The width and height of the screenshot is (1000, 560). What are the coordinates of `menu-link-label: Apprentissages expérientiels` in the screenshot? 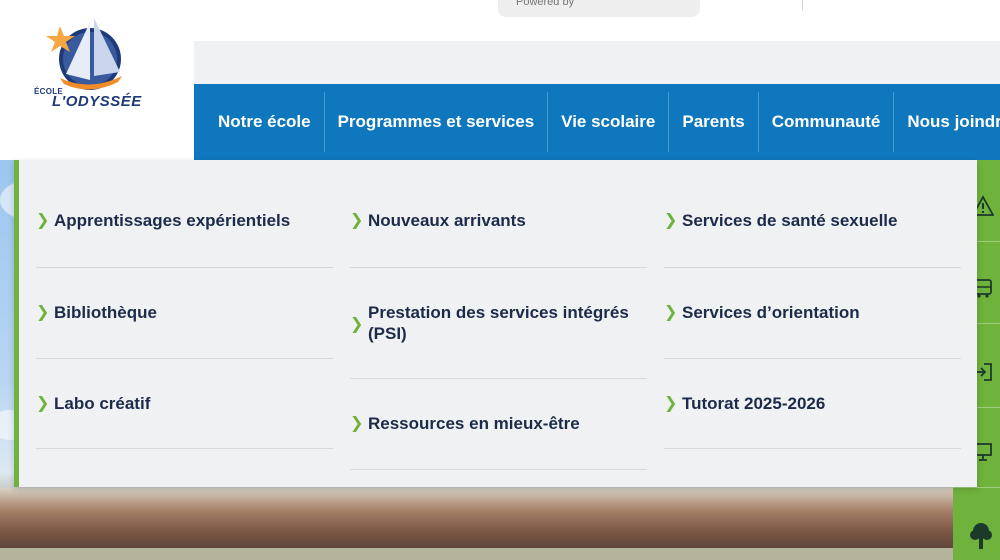 It's located at (172, 220).